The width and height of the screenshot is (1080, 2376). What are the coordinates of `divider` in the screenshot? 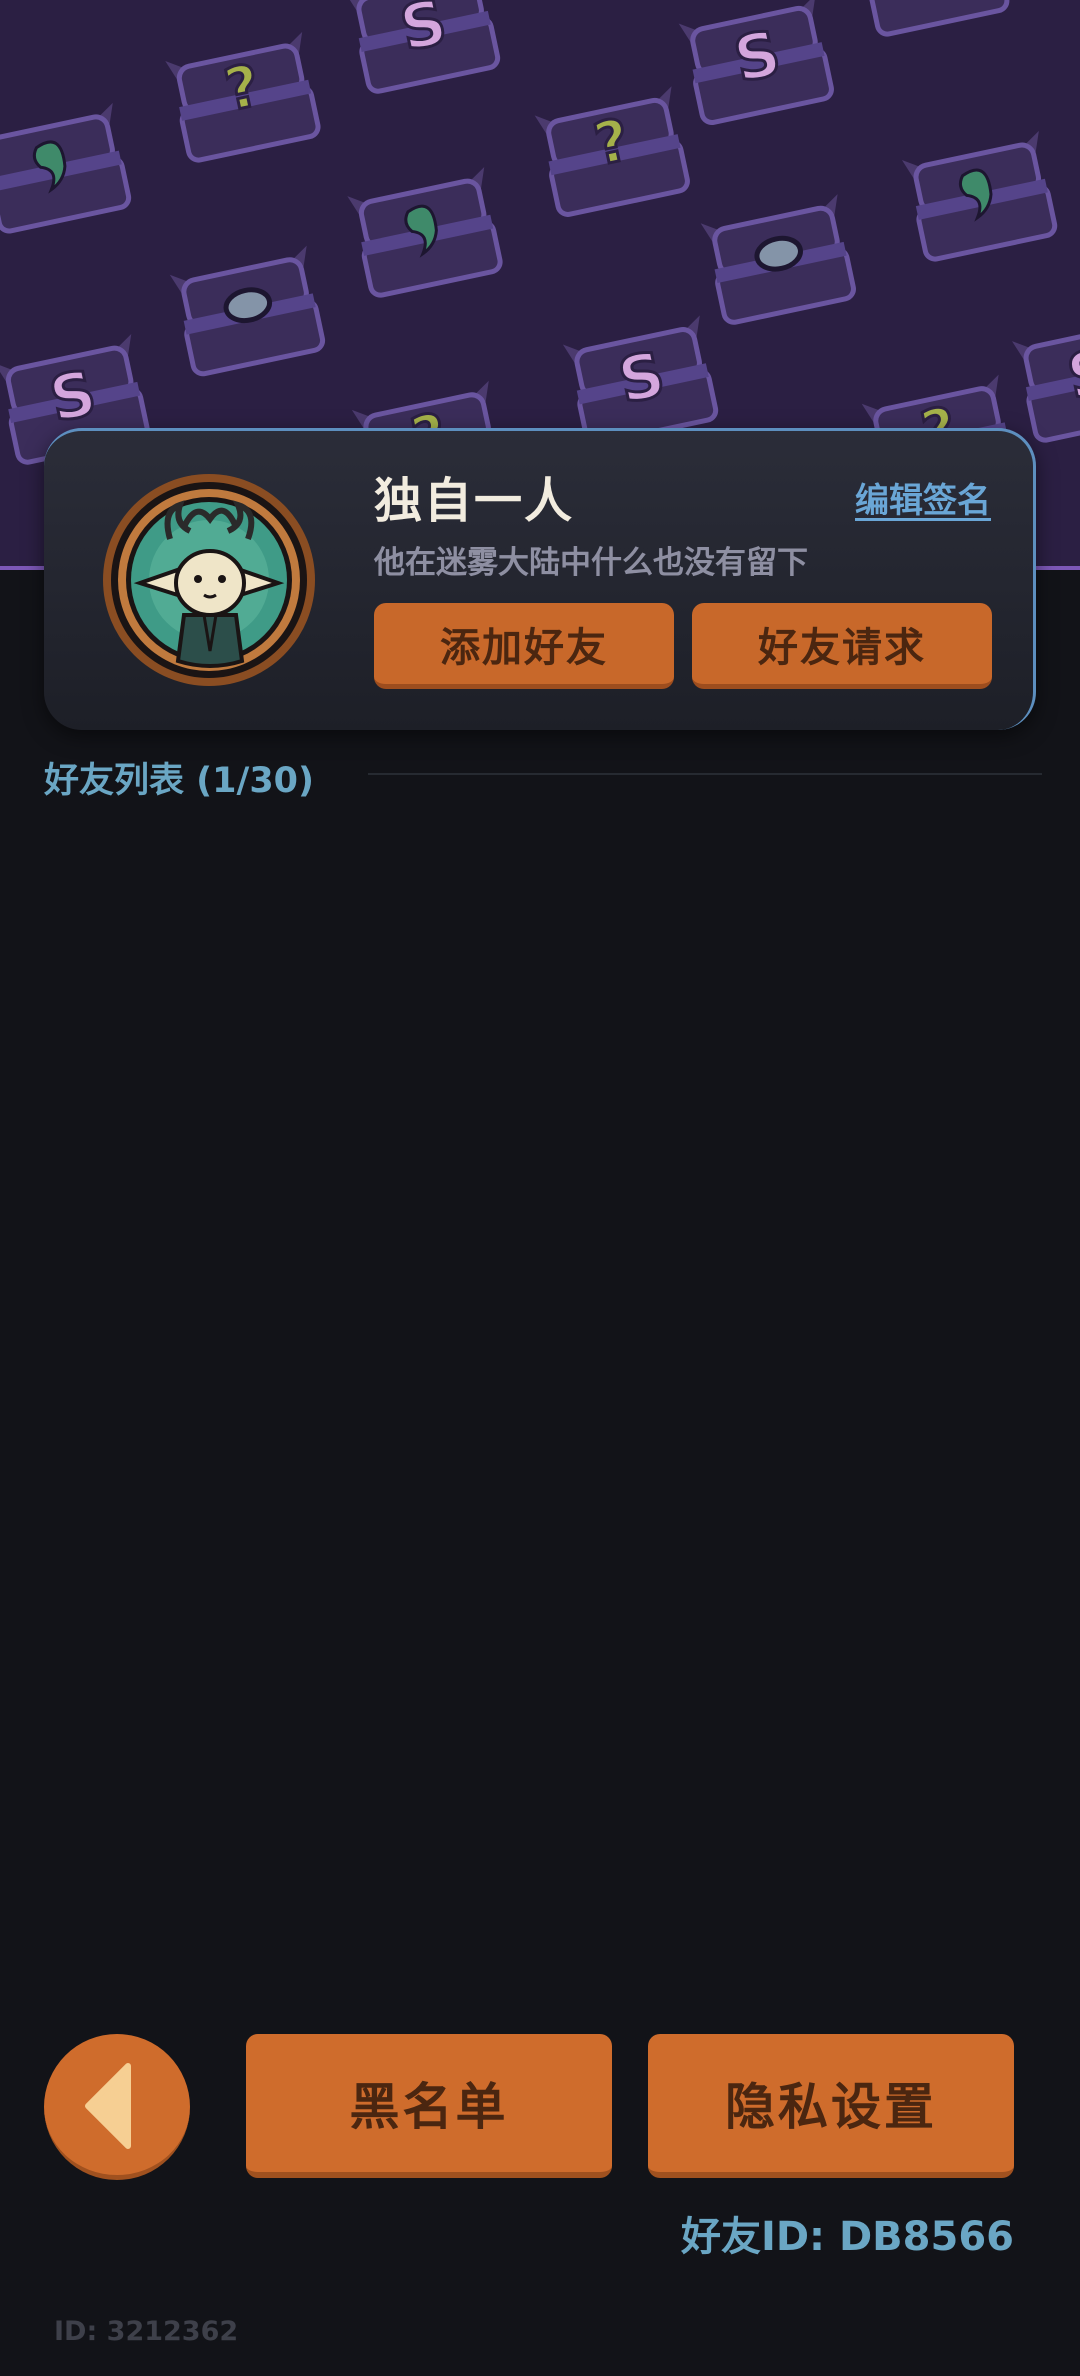 It's located at (705, 774).